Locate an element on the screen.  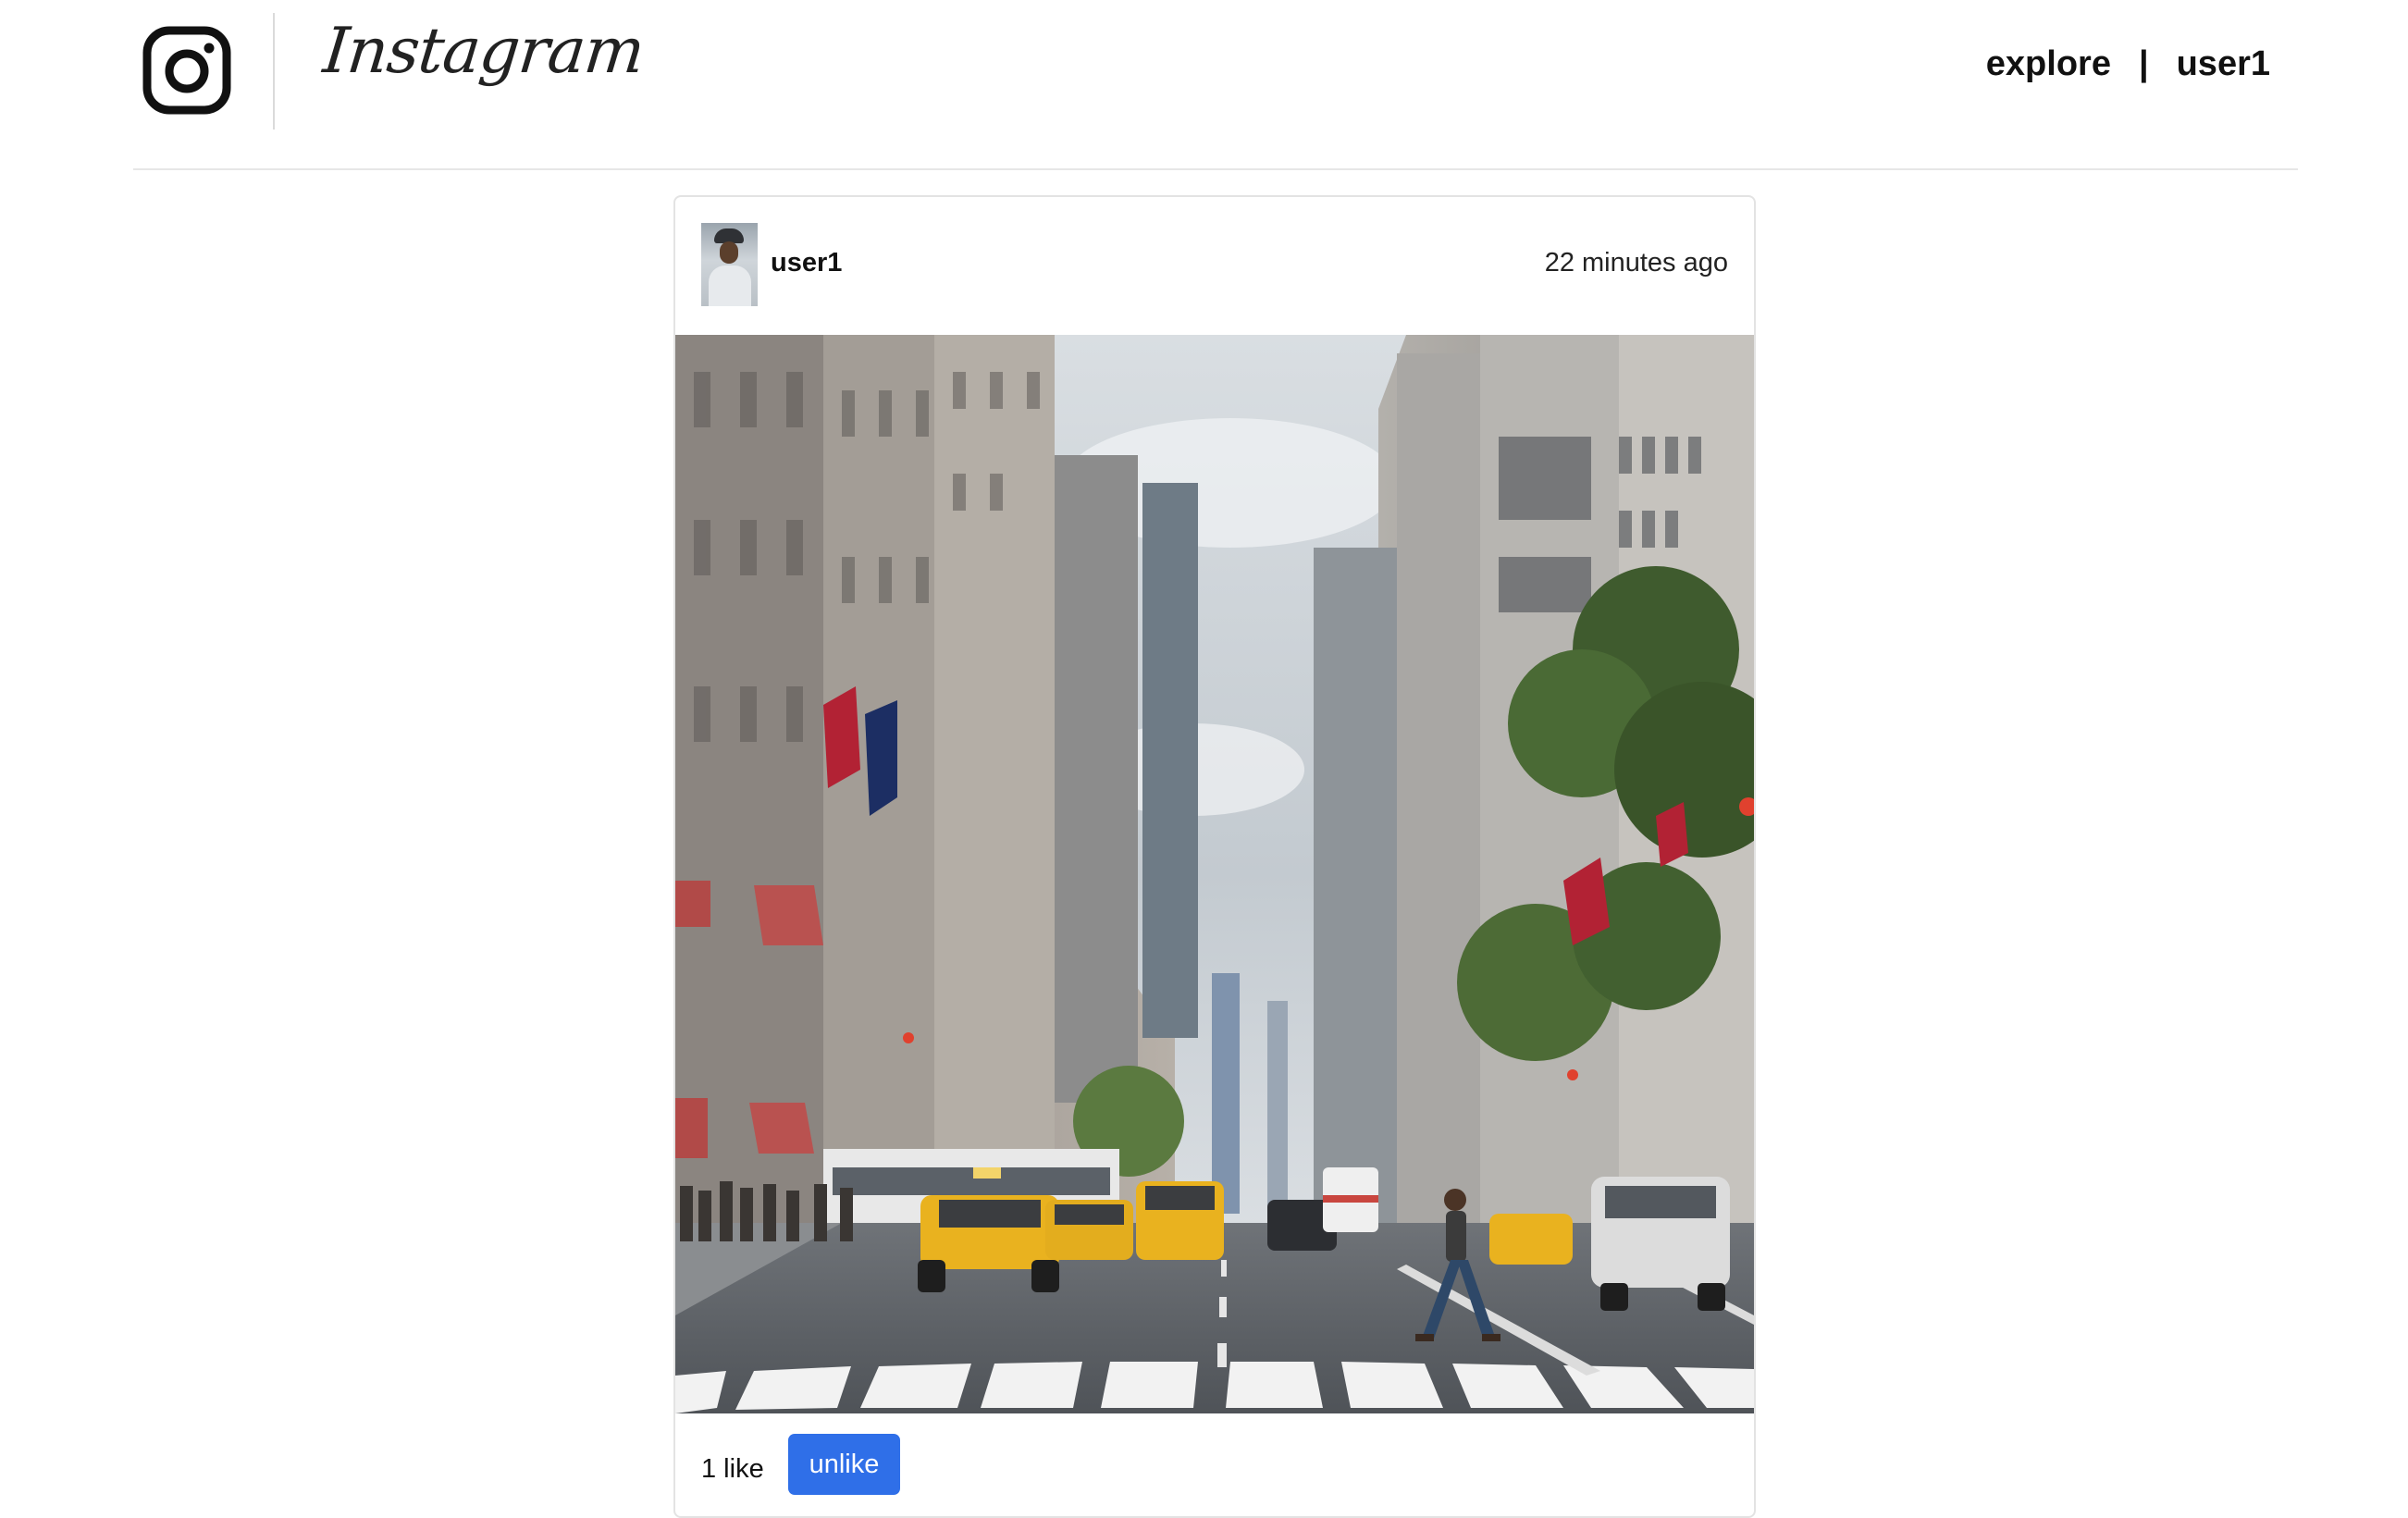
post-header: user1 22 minutes ago is located at coordinates (1214, 266).